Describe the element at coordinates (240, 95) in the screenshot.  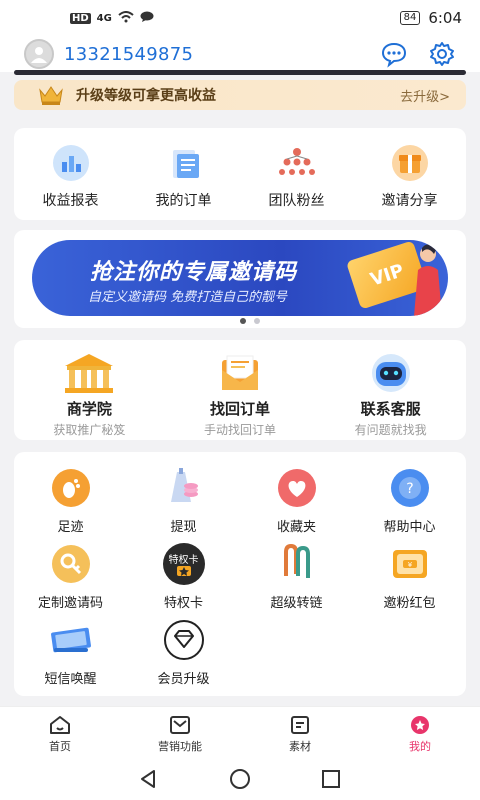
I see `upgrade-banner: 升级等级可拿更高收益 去升级>` at that location.